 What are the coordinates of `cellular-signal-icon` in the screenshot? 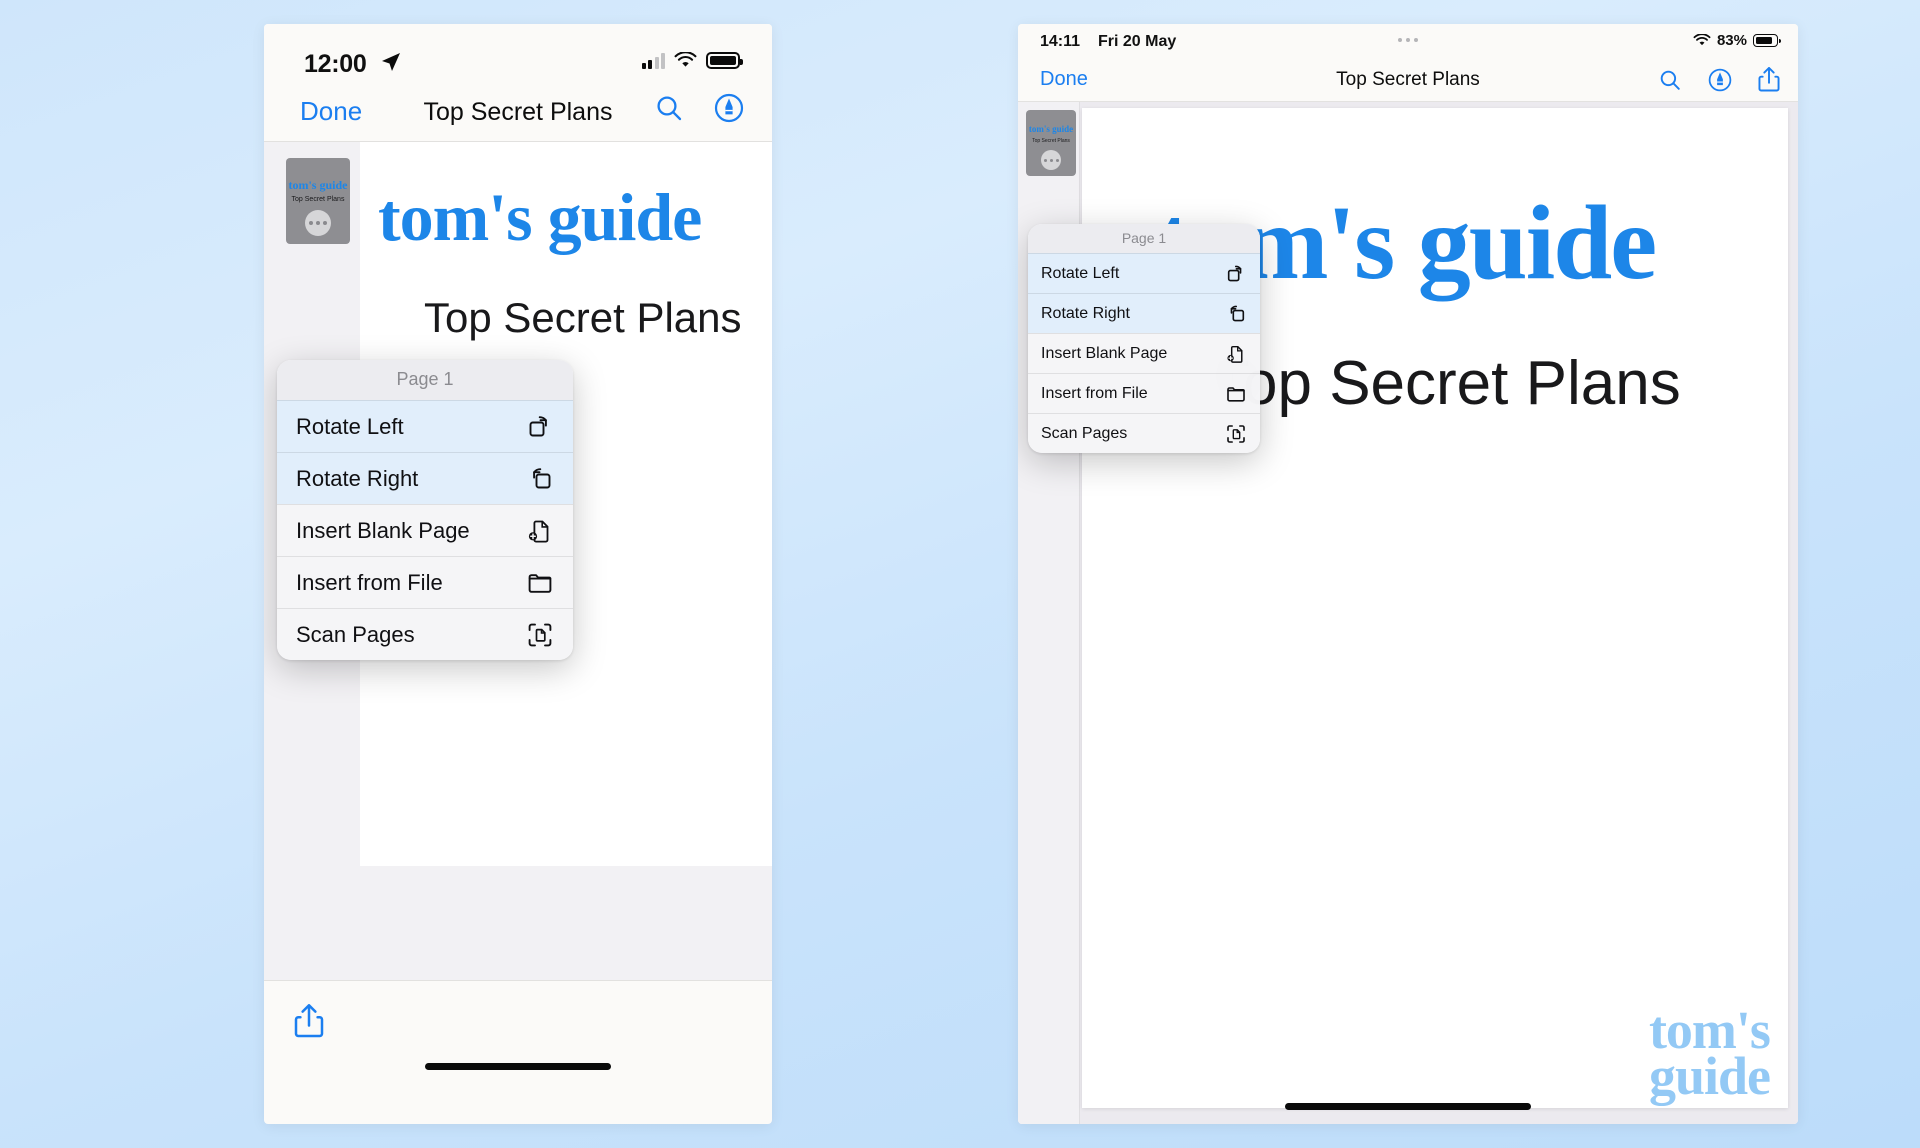 It's located at (653, 60).